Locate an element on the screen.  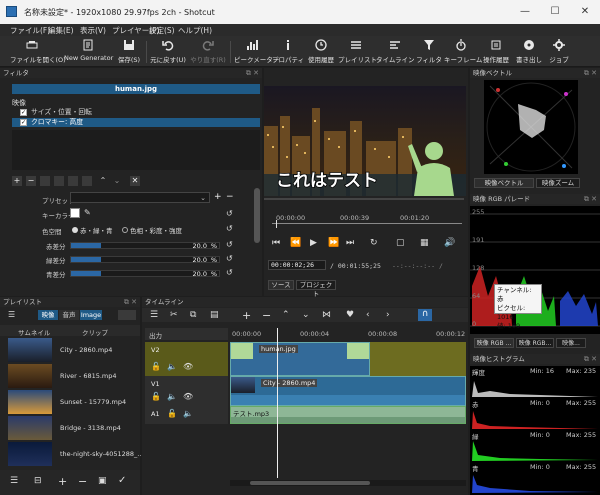
paste-filter-icon is located at coordinates (59, 181).